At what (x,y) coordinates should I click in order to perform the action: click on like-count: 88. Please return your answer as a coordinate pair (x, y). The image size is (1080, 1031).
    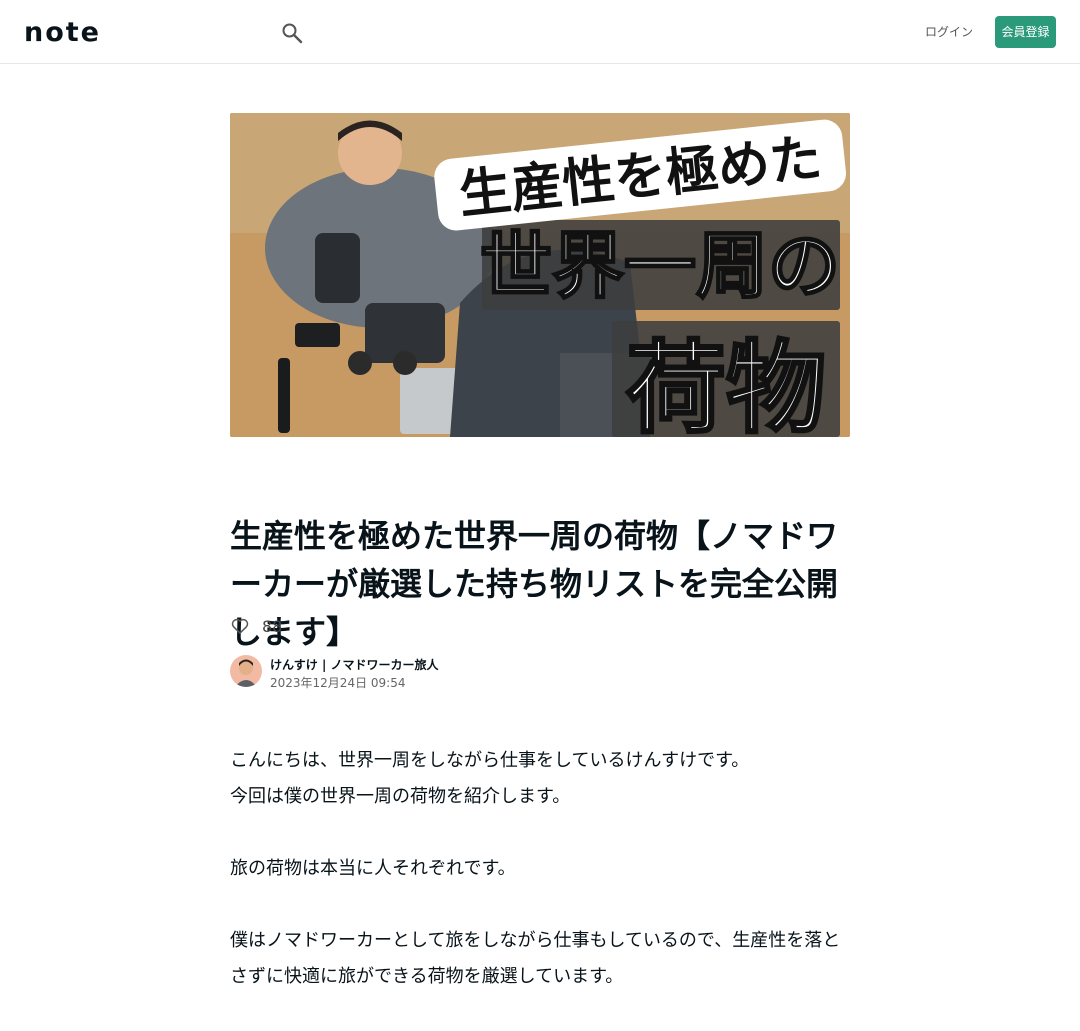
    Looking at the image, I should click on (272, 626).